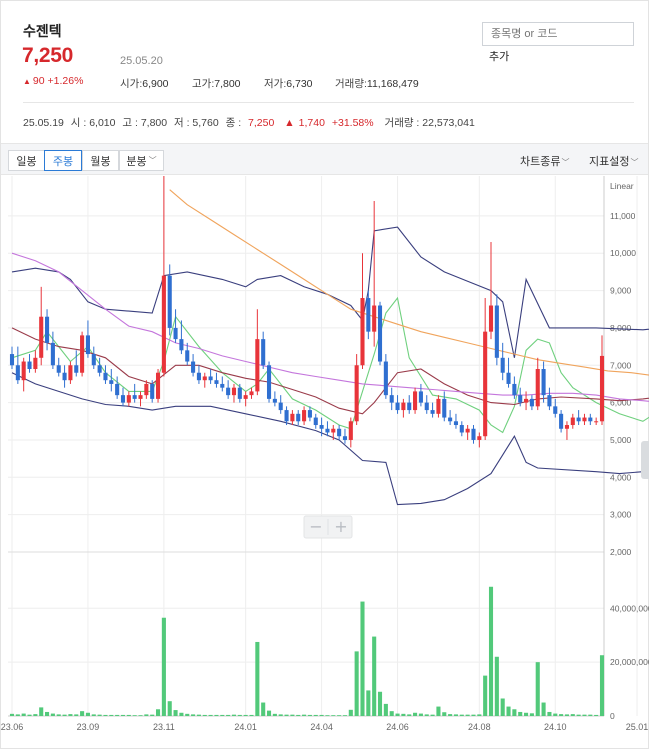 The width and height of the screenshot is (649, 749). What do you see at coordinates (26, 160) in the screenshot?
I see `tab-daily: 일봉` at bounding box center [26, 160].